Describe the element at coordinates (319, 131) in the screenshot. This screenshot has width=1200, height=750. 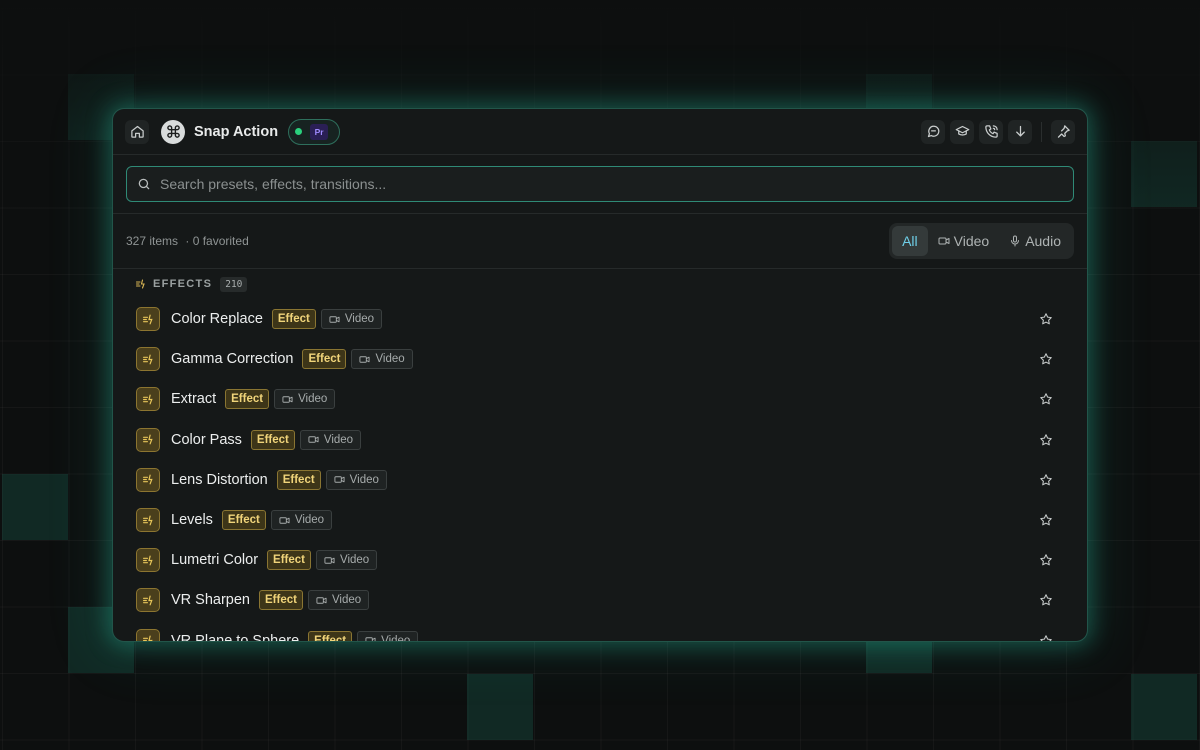
I see `premiere-pro-badge: Pr` at that location.